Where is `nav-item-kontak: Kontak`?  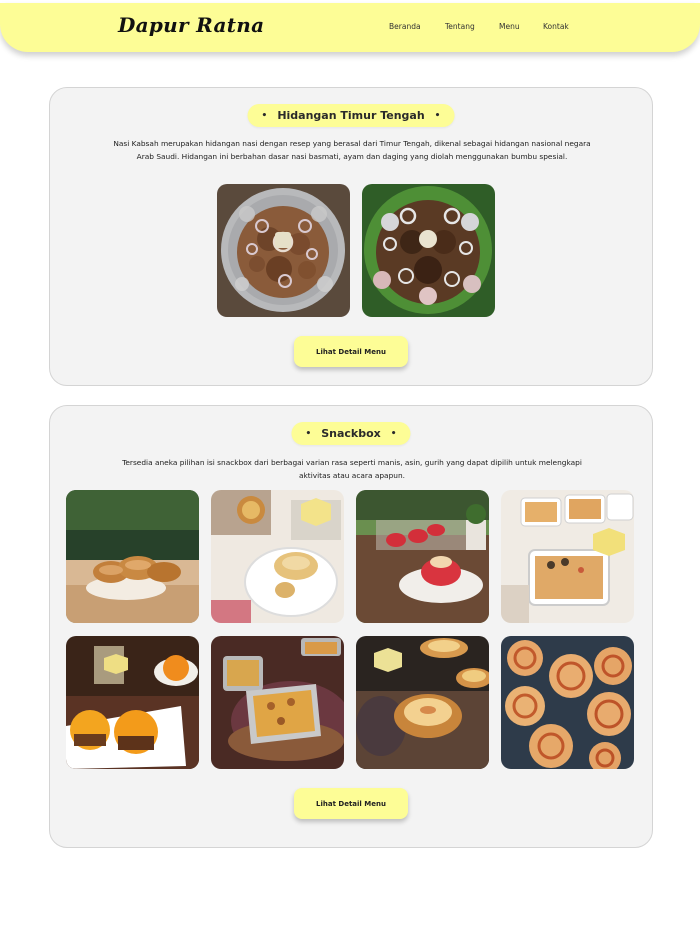 nav-item-kontak: Kontak is located at coordinates (556, 26).